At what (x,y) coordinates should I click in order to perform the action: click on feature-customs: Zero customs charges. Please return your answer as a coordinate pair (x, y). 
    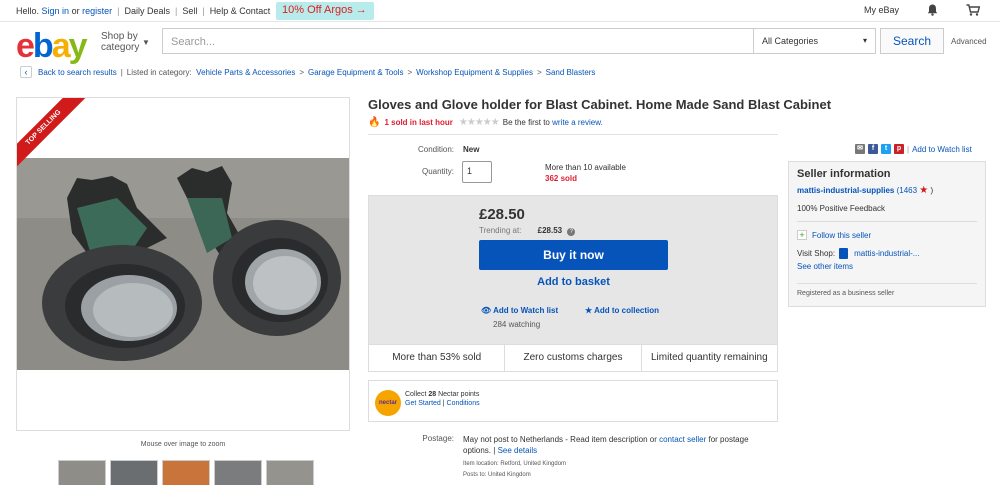
    Looking at the image, I should click on (573, 358).